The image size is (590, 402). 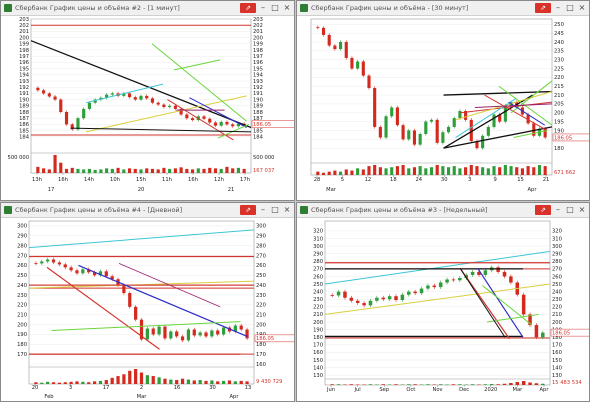 What do you see at coordinates (557, 315) in the screenshot?
I see `right-tick-label: 210` at bounding box center [557, 315].